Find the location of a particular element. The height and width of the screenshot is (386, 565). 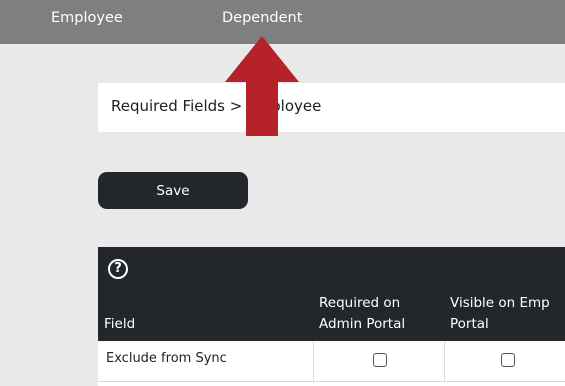

tab-dependent: Dependent is located at coordinates (262, 18).